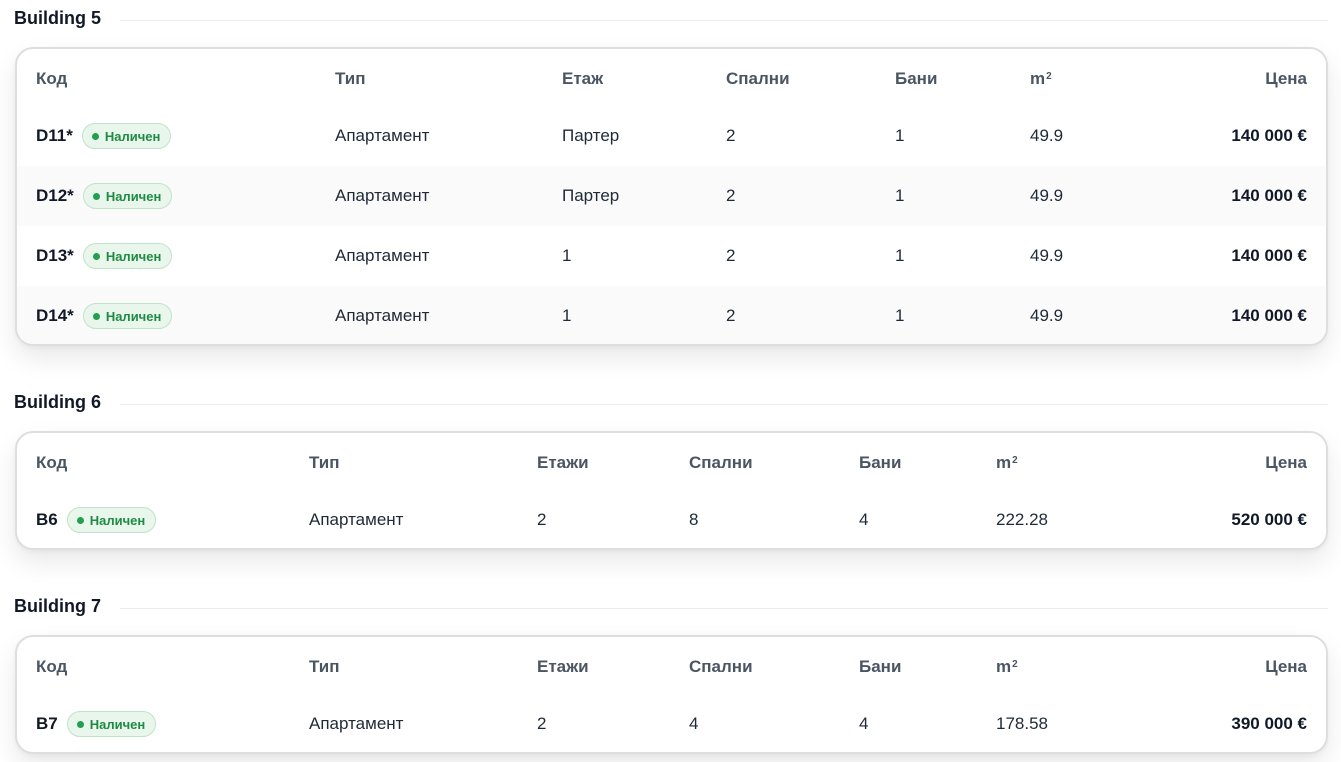  Describe the element at coordinates (47, 723) in the screenshot. I see `unit-code: B7` at that location.